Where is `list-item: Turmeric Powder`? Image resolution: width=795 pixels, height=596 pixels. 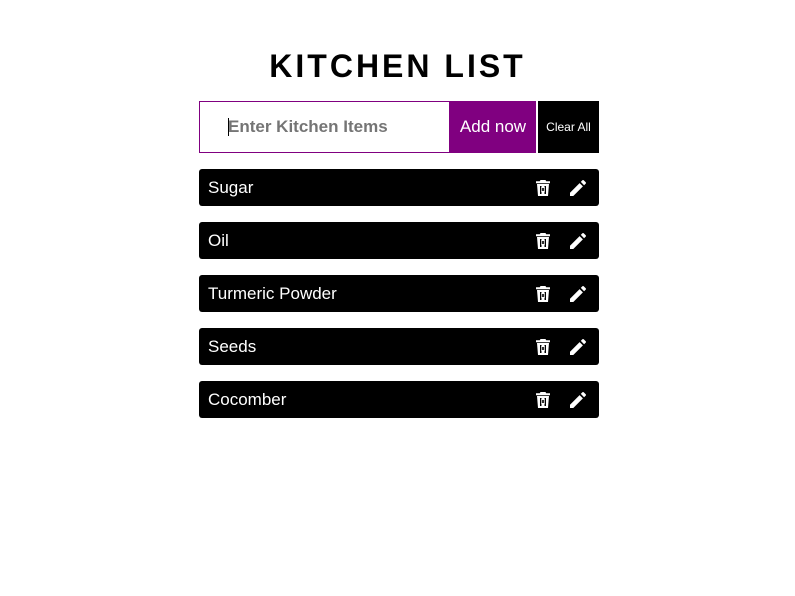
list-item: Turmeric Powder is located at coordinates (399, 293).